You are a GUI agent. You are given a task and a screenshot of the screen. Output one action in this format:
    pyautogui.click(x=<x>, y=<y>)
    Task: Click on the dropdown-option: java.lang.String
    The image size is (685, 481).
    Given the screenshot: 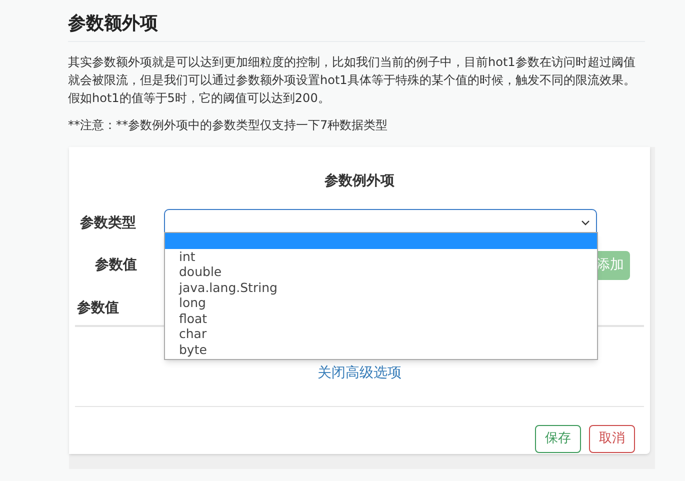 What is the action you would take?
    pyautogui.click(x=381, y=287)
    